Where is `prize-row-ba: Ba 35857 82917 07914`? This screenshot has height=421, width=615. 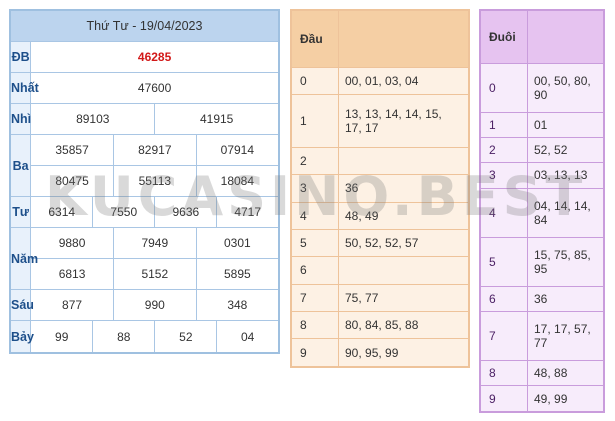
prize-row-ba: Ba 35857 82917 07914 is located at coordinates (144, 166).